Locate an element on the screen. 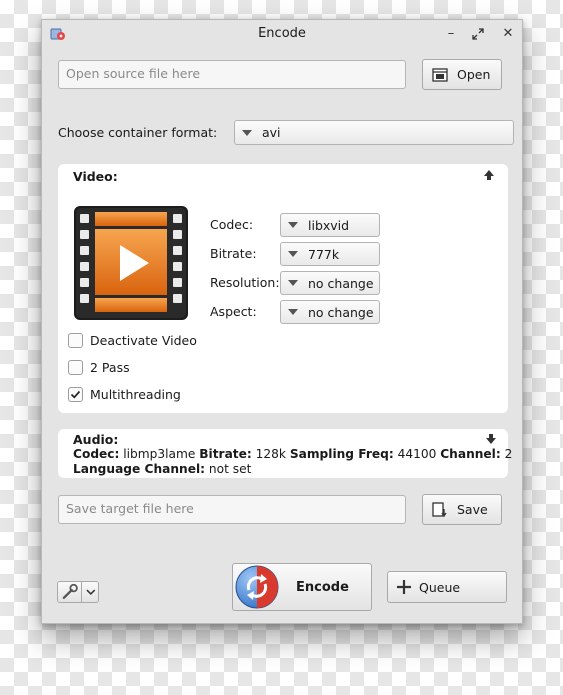 The width and height of the screenshot is (563, 695). open-button: Open is located at coordinates (462, 74).